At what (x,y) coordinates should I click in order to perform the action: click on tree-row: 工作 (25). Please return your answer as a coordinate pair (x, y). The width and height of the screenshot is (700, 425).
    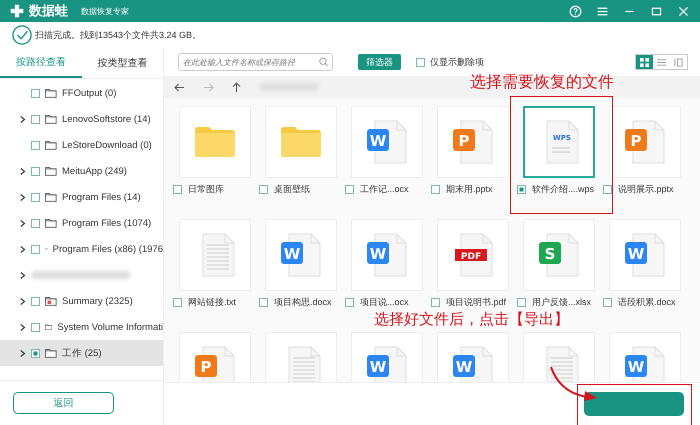
    Looking at the image, I should click on (81, 353).